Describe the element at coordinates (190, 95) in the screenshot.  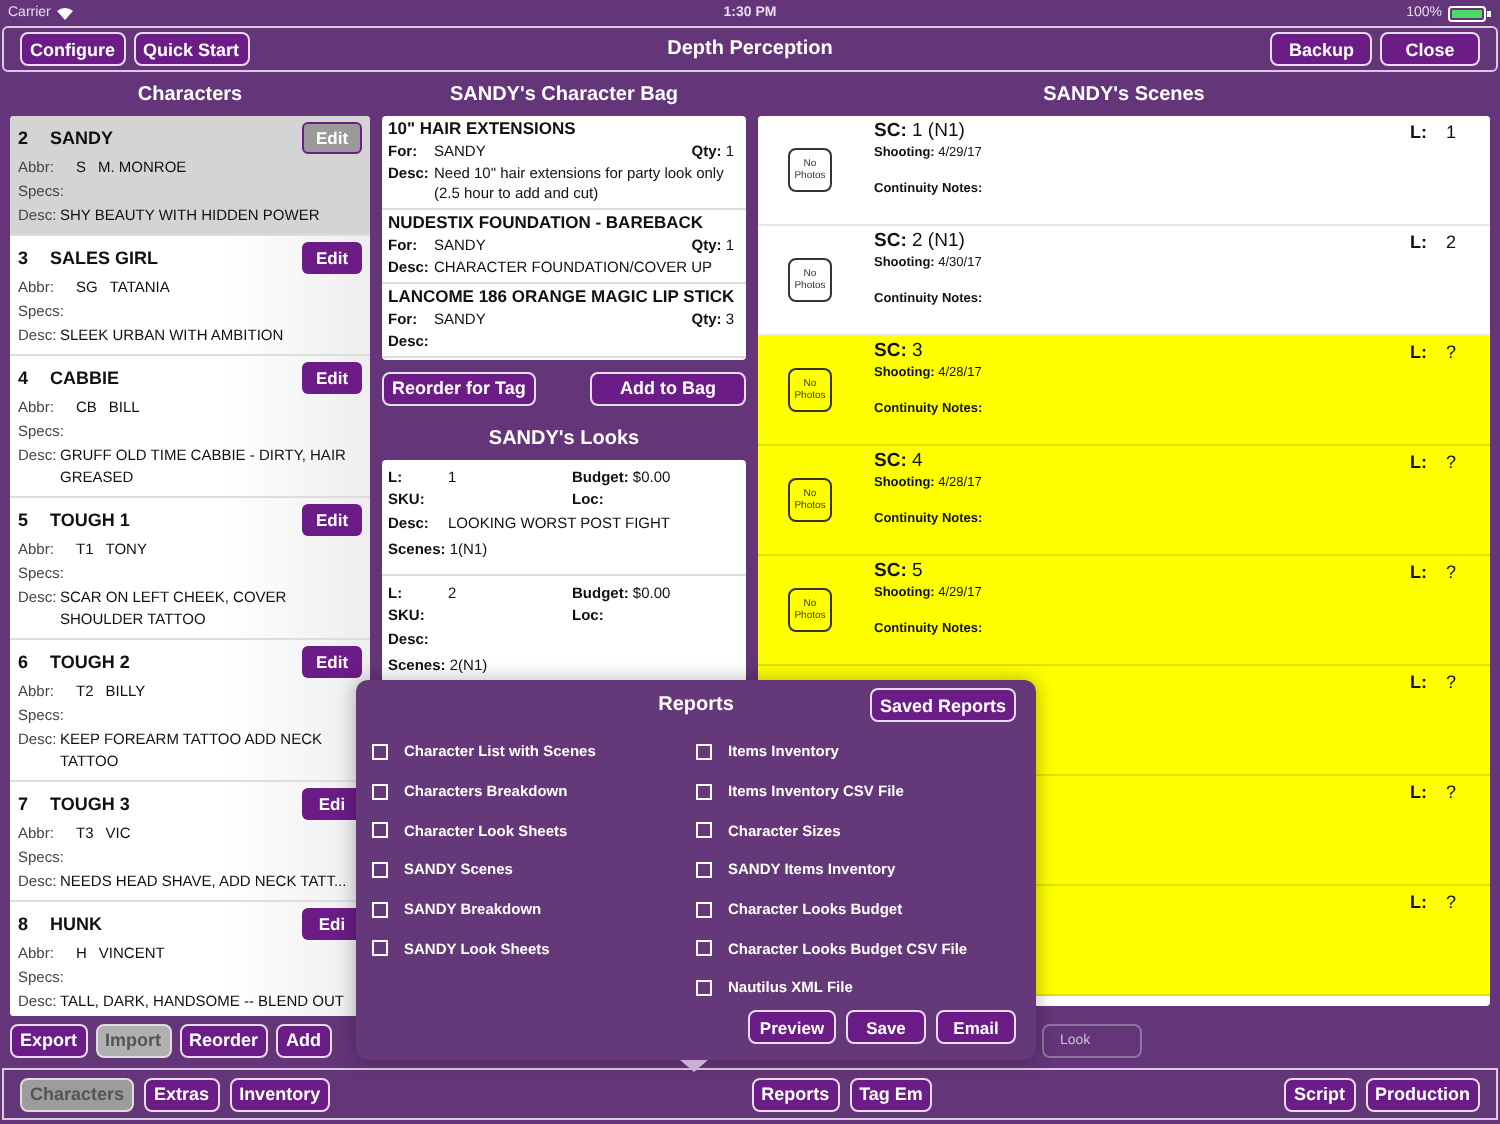
I see `panel-title: Characters` at that location.